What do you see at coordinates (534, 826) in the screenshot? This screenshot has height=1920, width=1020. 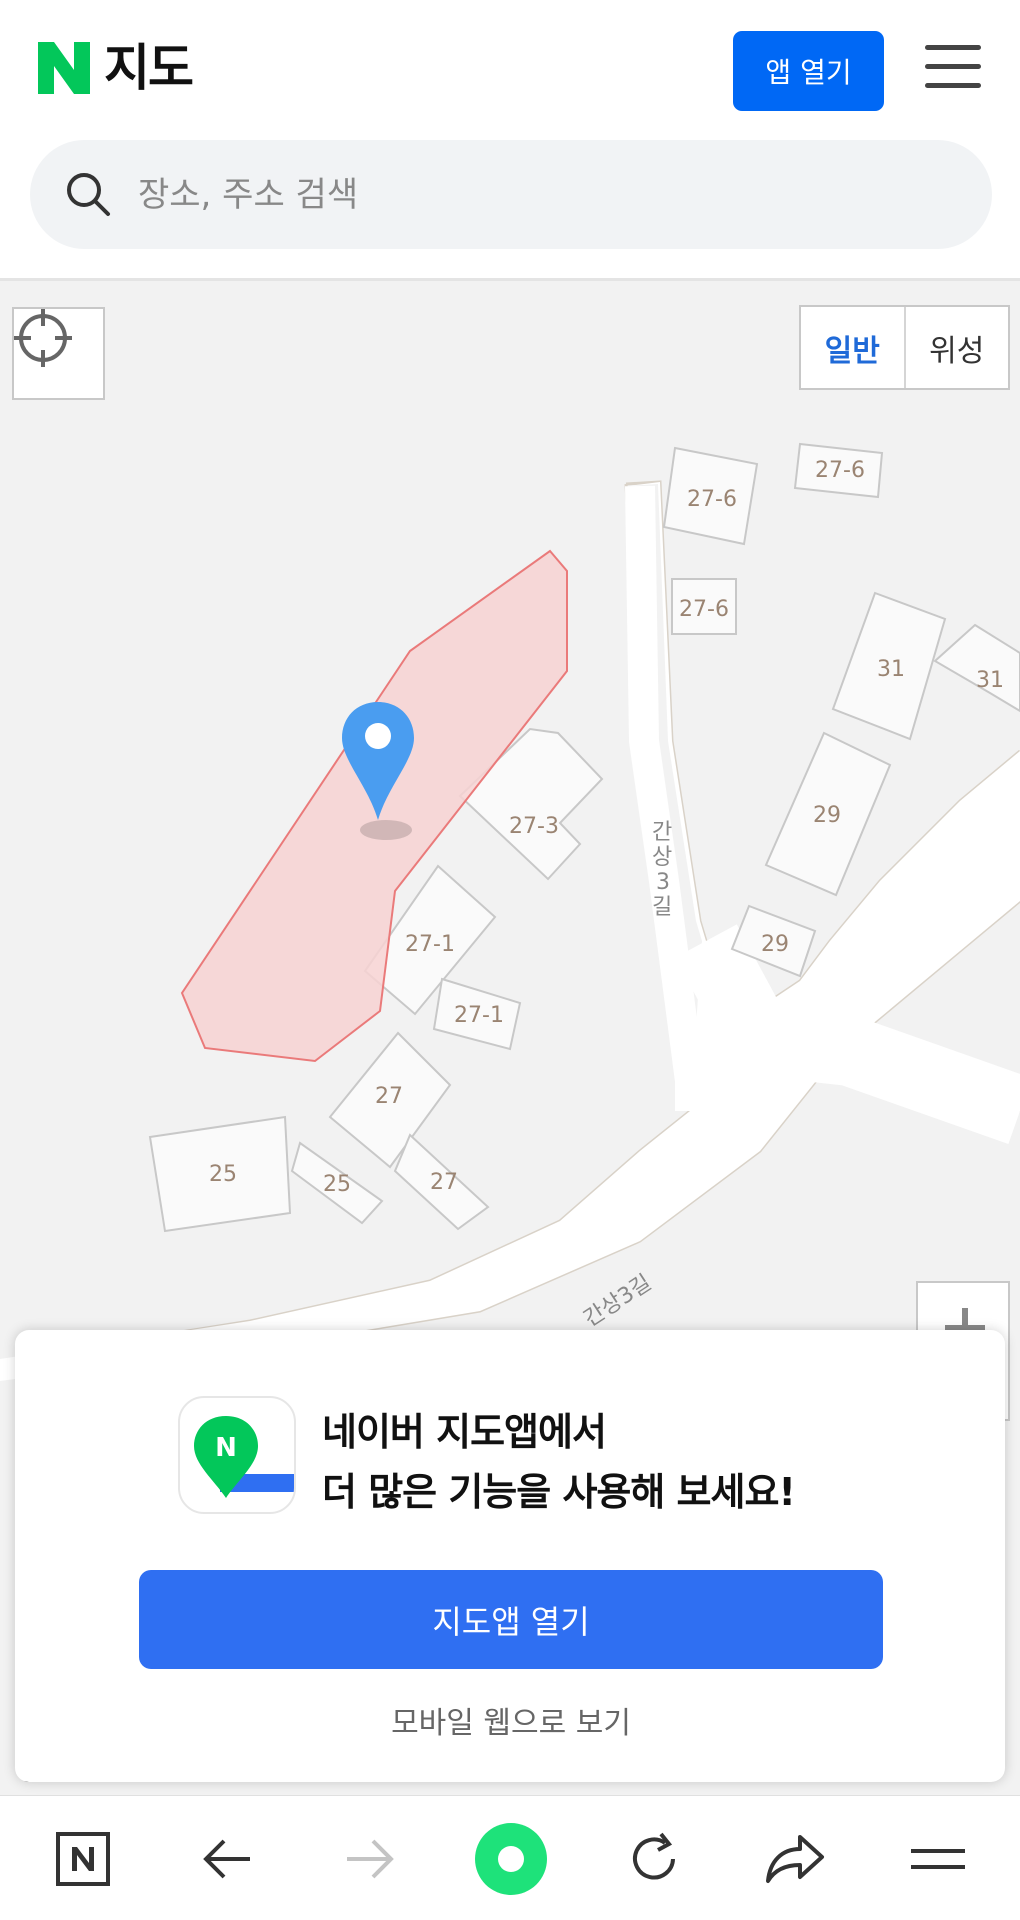 I see `building-label: 27-3` at bounding box center [534, 826].